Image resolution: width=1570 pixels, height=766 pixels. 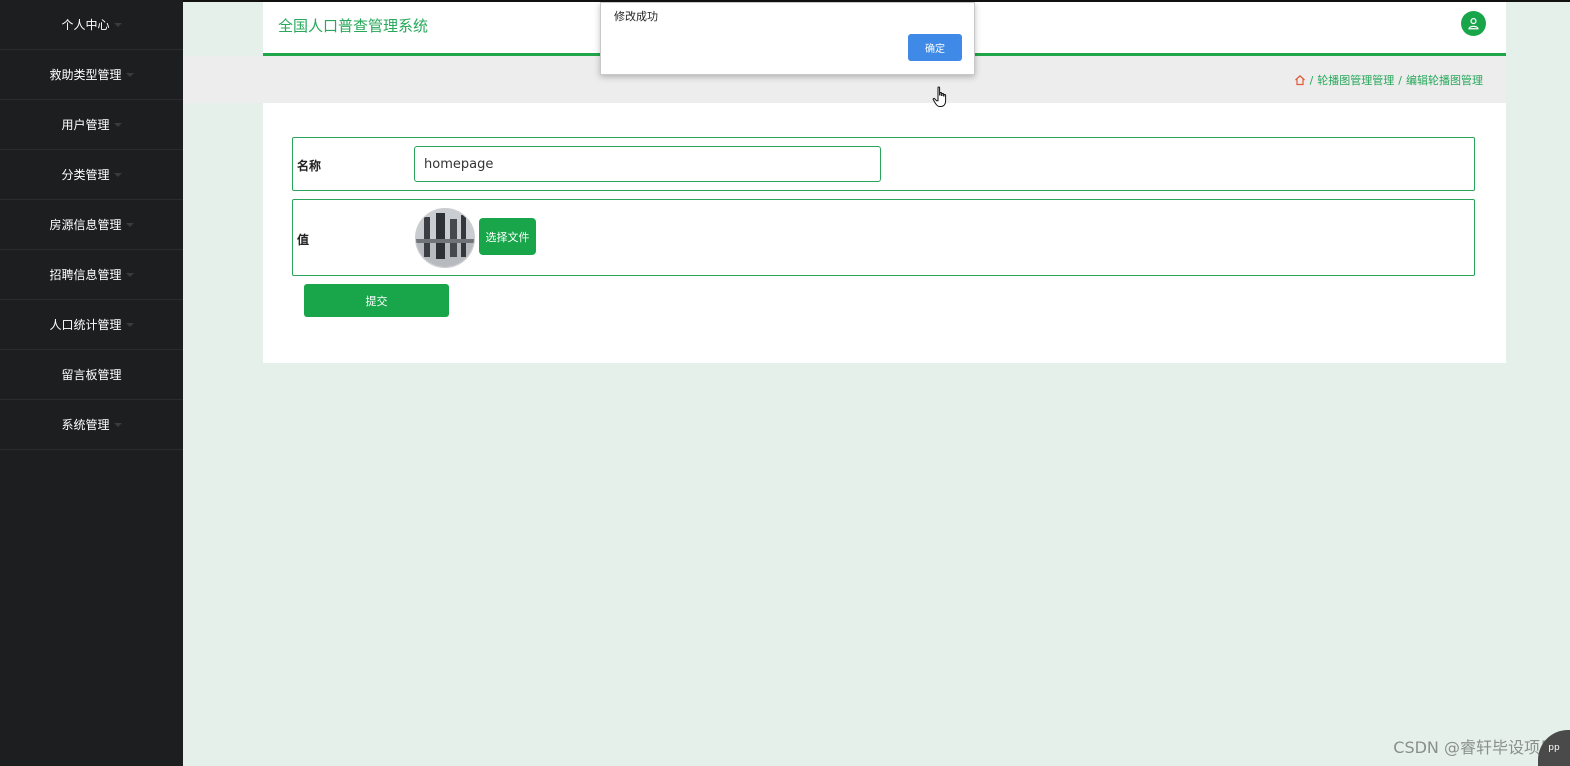 What do you see at coordinates (883, 164) in the screenshot?
I see `name-field-row: 名称` at bounding box center [883, 164].